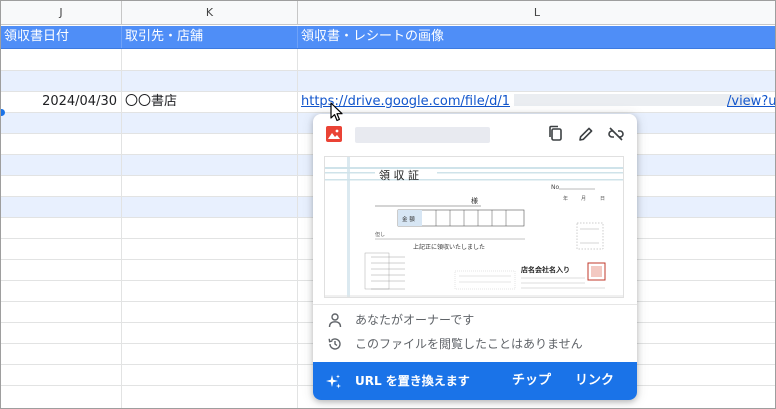 This screenshot has width=776, height=409. I want to click on redacted-file-title, so click(422, 135).